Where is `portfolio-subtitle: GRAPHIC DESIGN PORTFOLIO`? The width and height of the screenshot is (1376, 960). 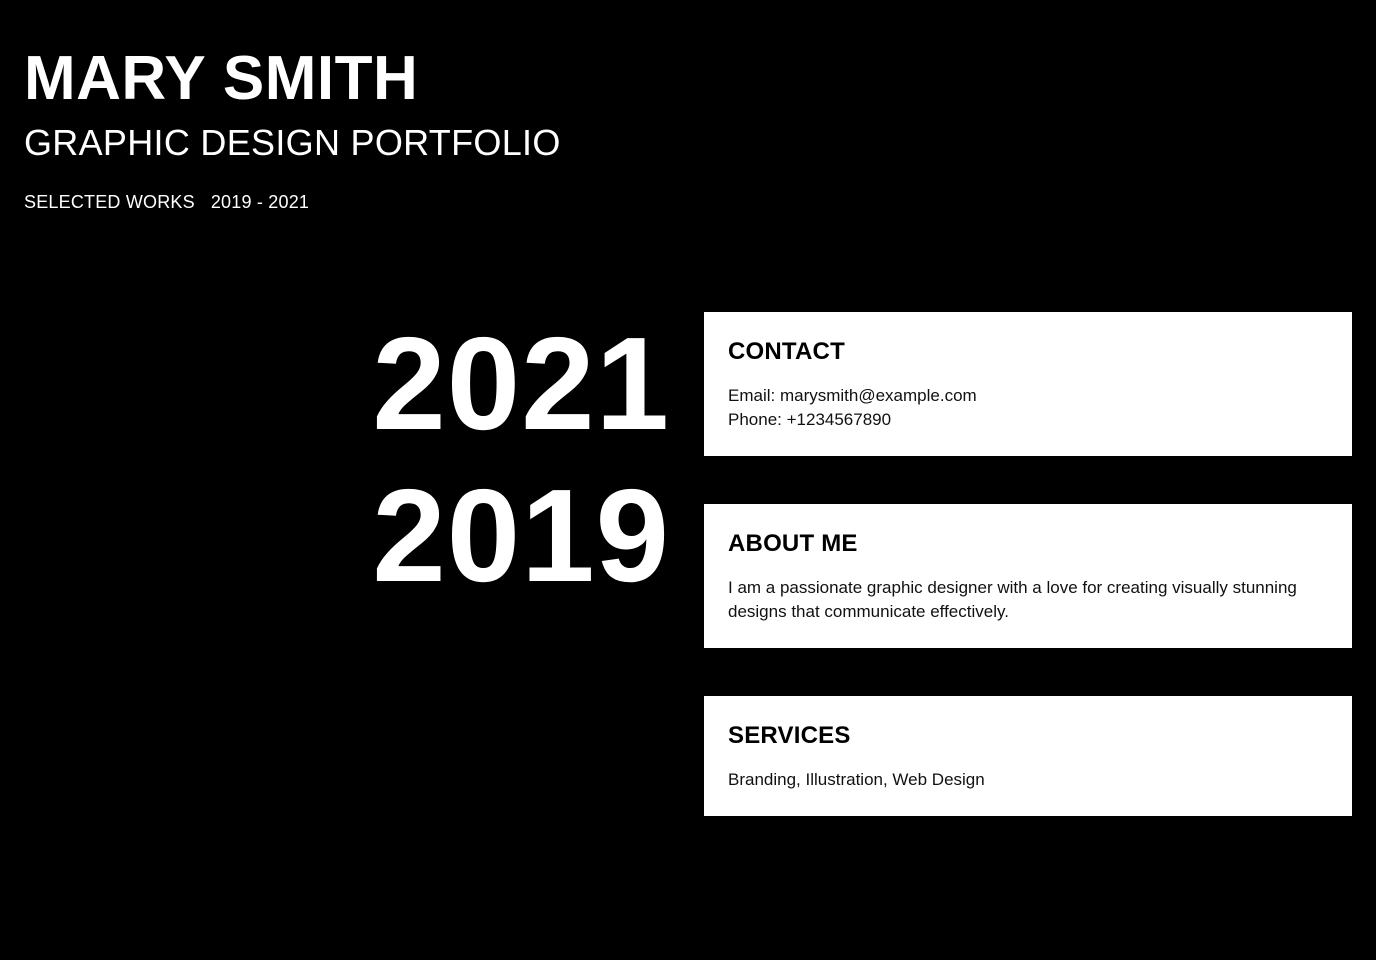
portfolio-subtitle: GRAPHIC DESIGN PORTFOLIO is located at coordinates (292, 142).